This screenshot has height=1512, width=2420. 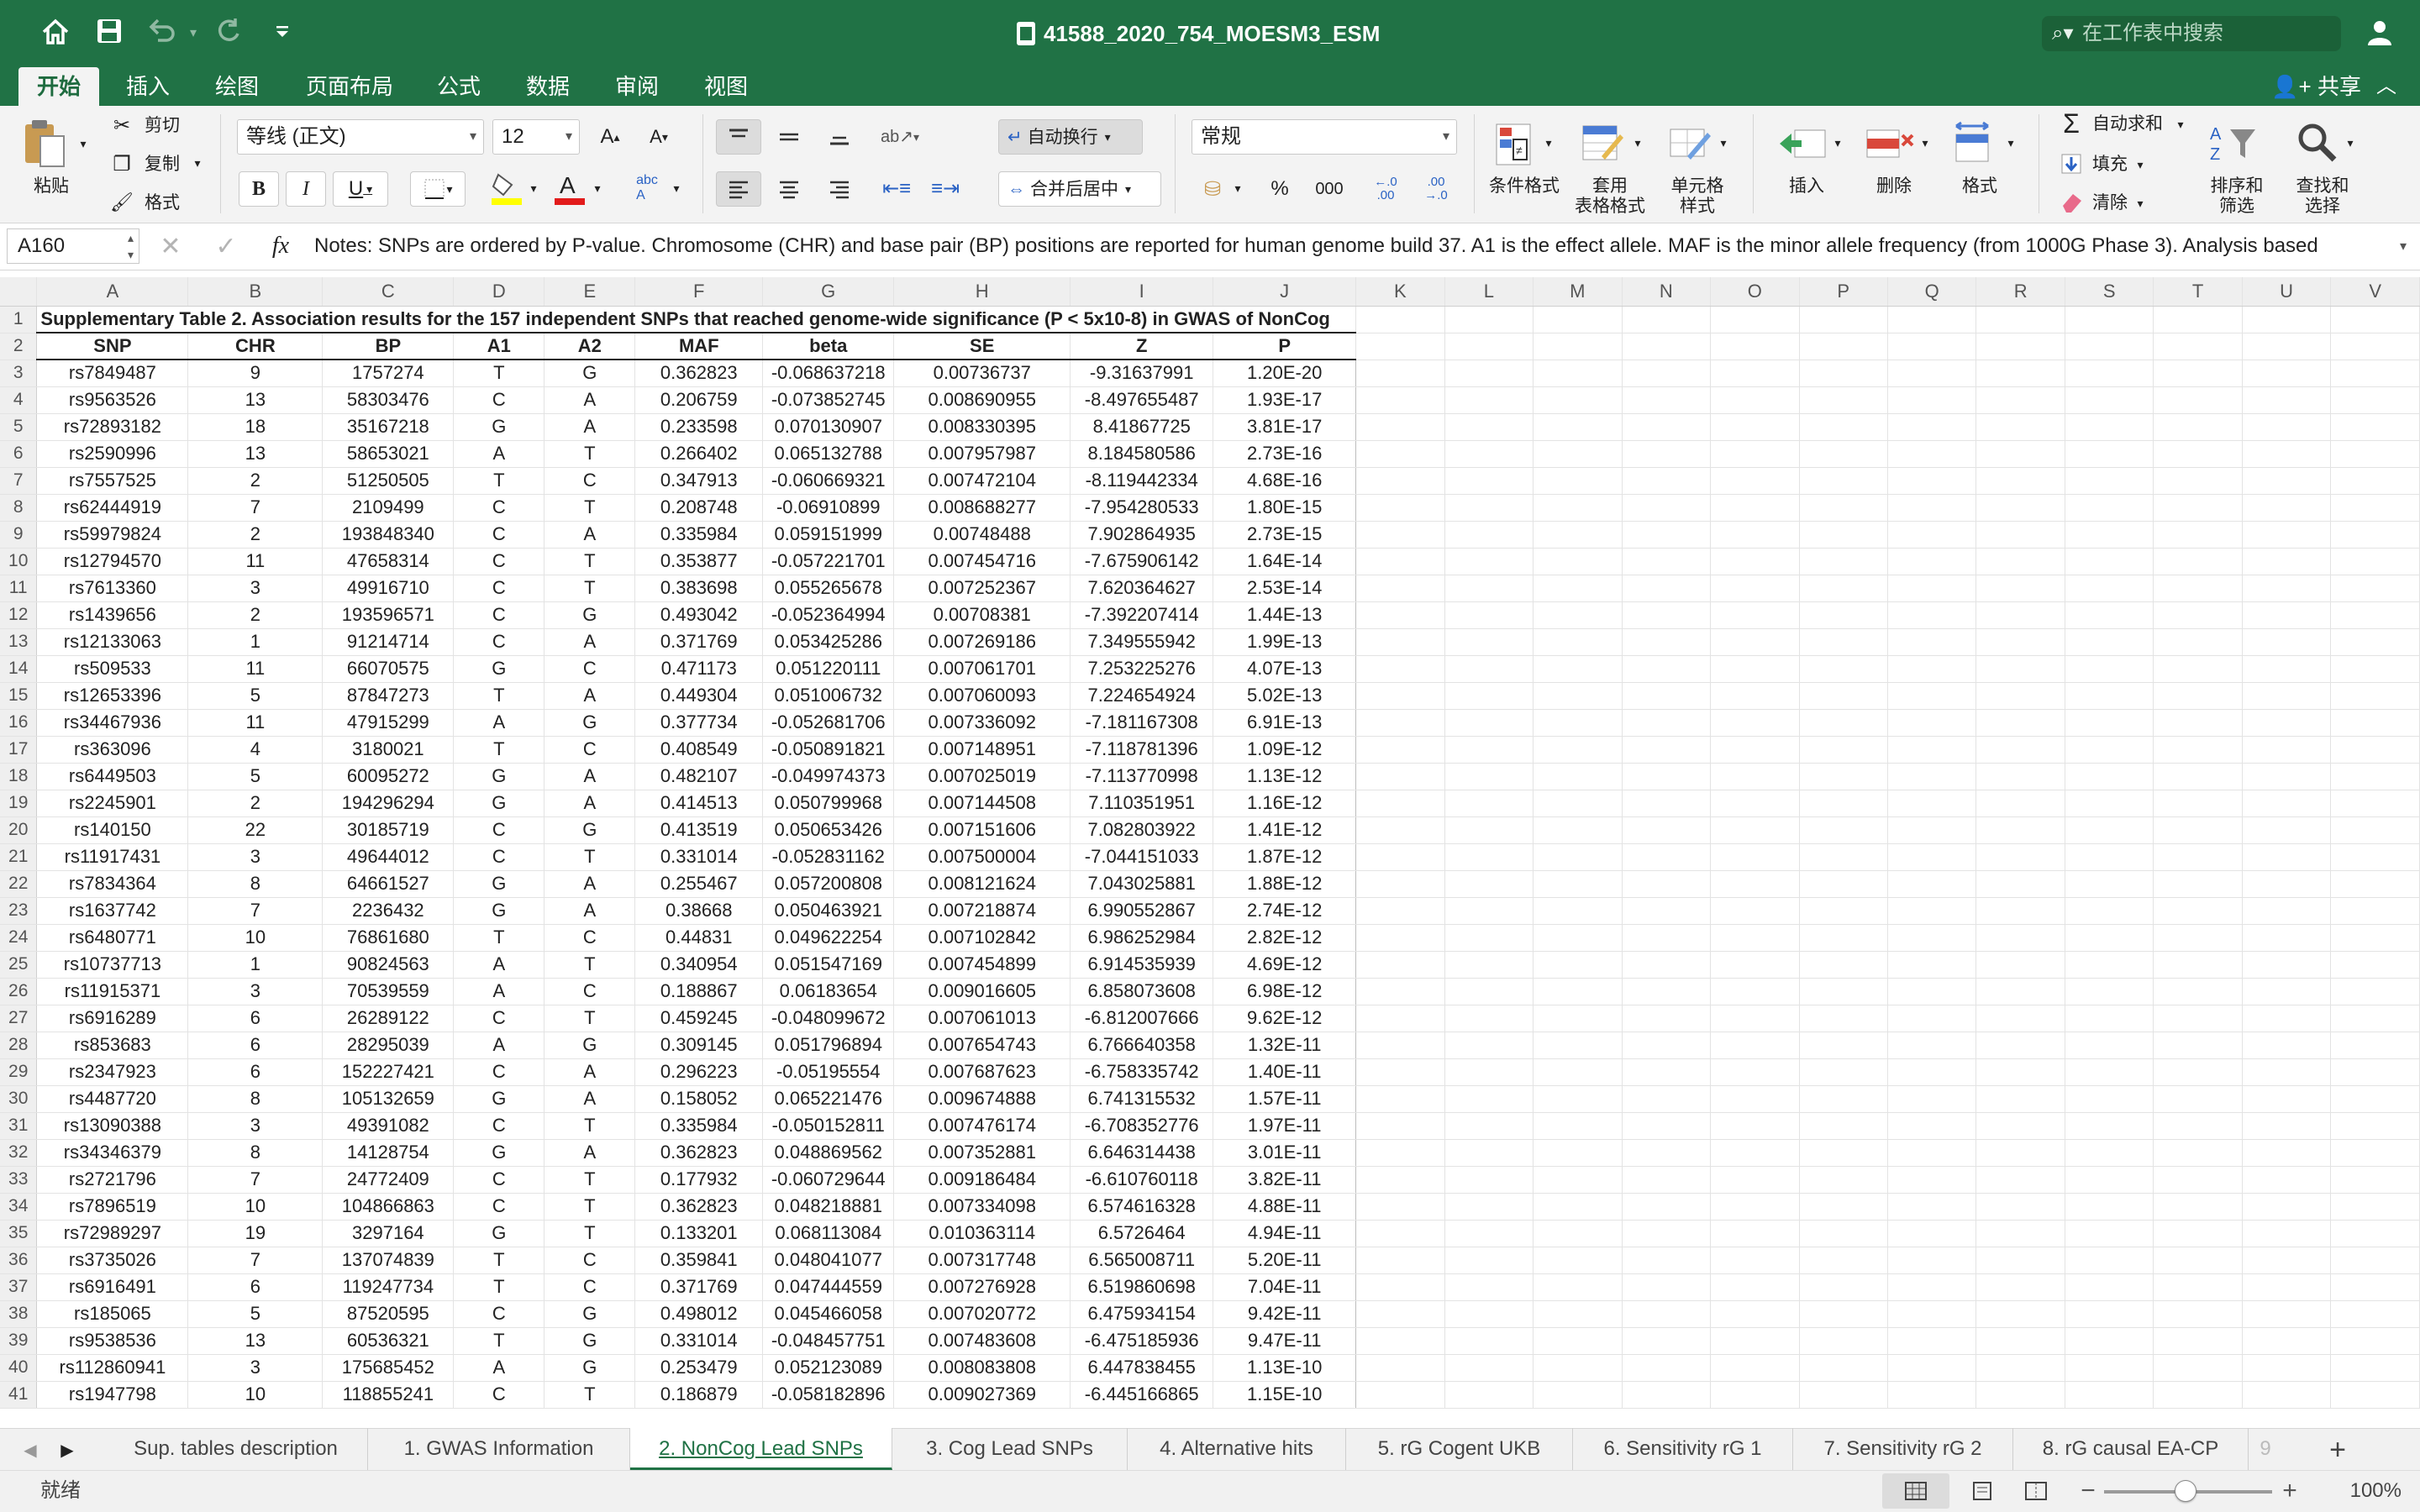 What do you see at coordinates (2140, 203) in the screenshot?
I see `clear-dropdown-icon: ▾` at bounding box center [2140, 203].